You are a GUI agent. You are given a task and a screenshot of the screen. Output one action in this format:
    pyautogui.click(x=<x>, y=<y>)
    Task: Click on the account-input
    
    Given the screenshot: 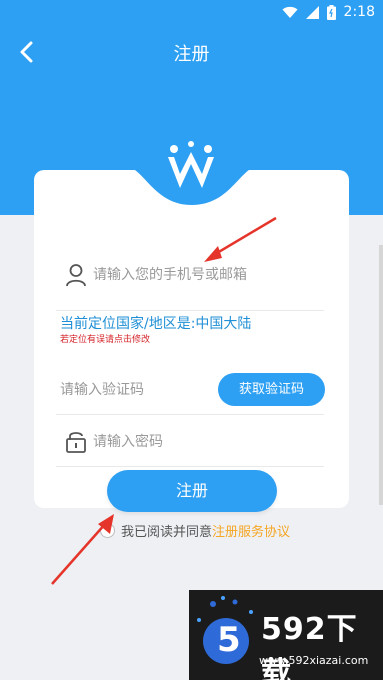 What is the action you would take?
    pyautogui.click(x=208, y=275)
    